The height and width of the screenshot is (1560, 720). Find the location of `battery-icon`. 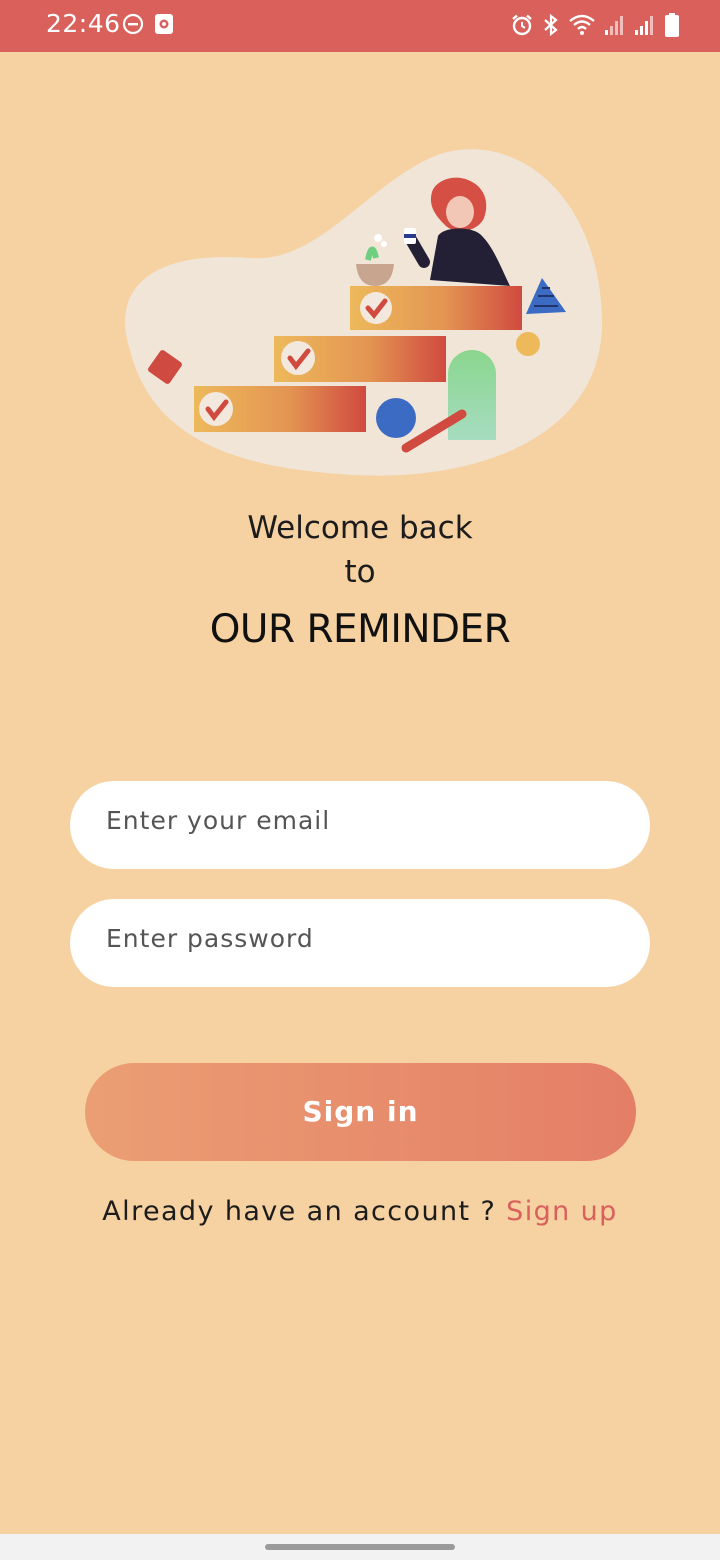

battery-icon is located at coordinates (672, 27).